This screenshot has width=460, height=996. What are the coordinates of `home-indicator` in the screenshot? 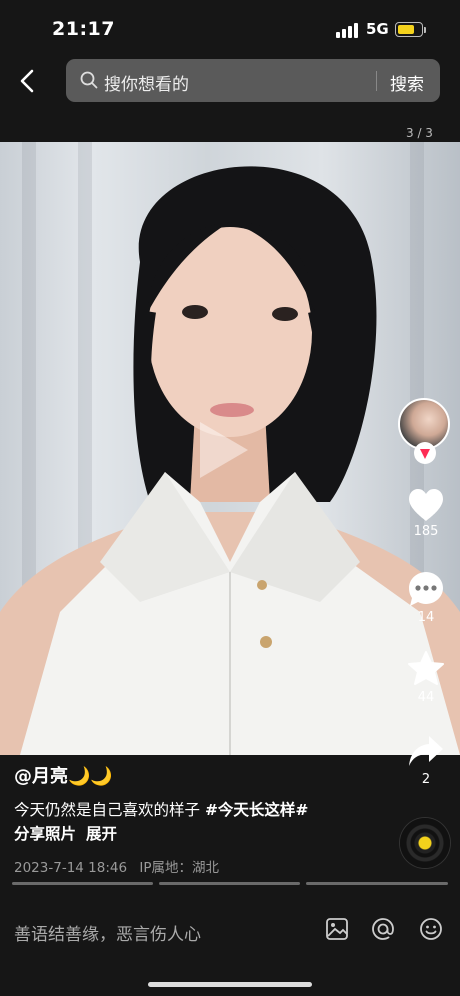 It's located at (230, 984).